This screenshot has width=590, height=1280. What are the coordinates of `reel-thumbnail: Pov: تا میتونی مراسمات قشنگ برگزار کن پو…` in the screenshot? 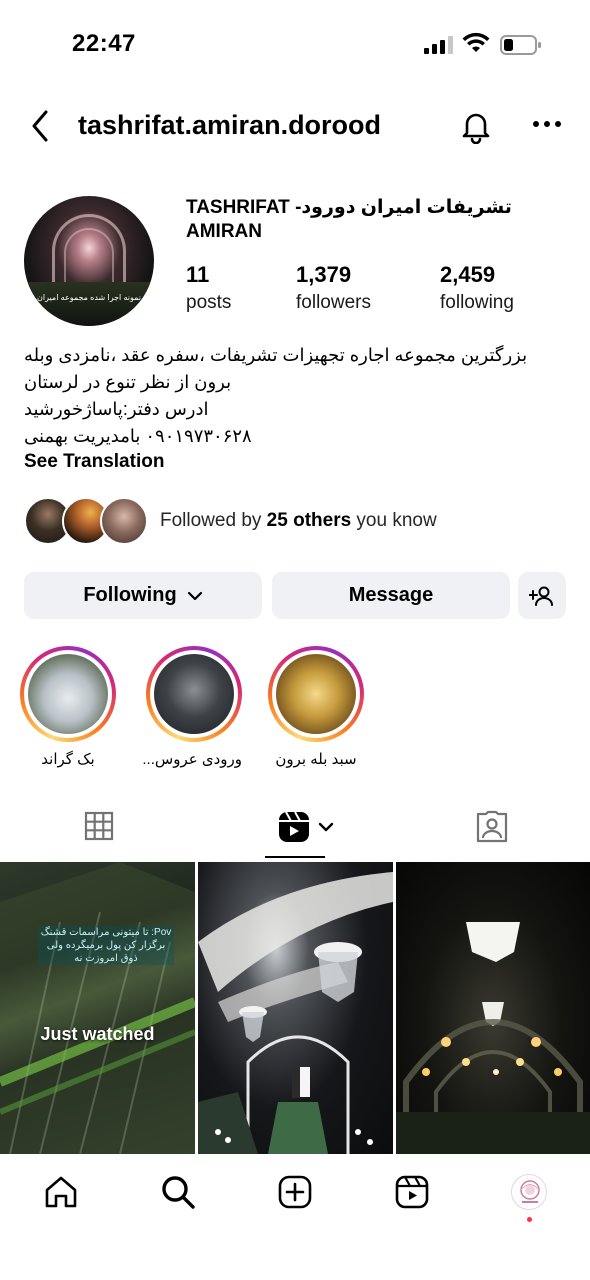 It's located at (97, 1008).